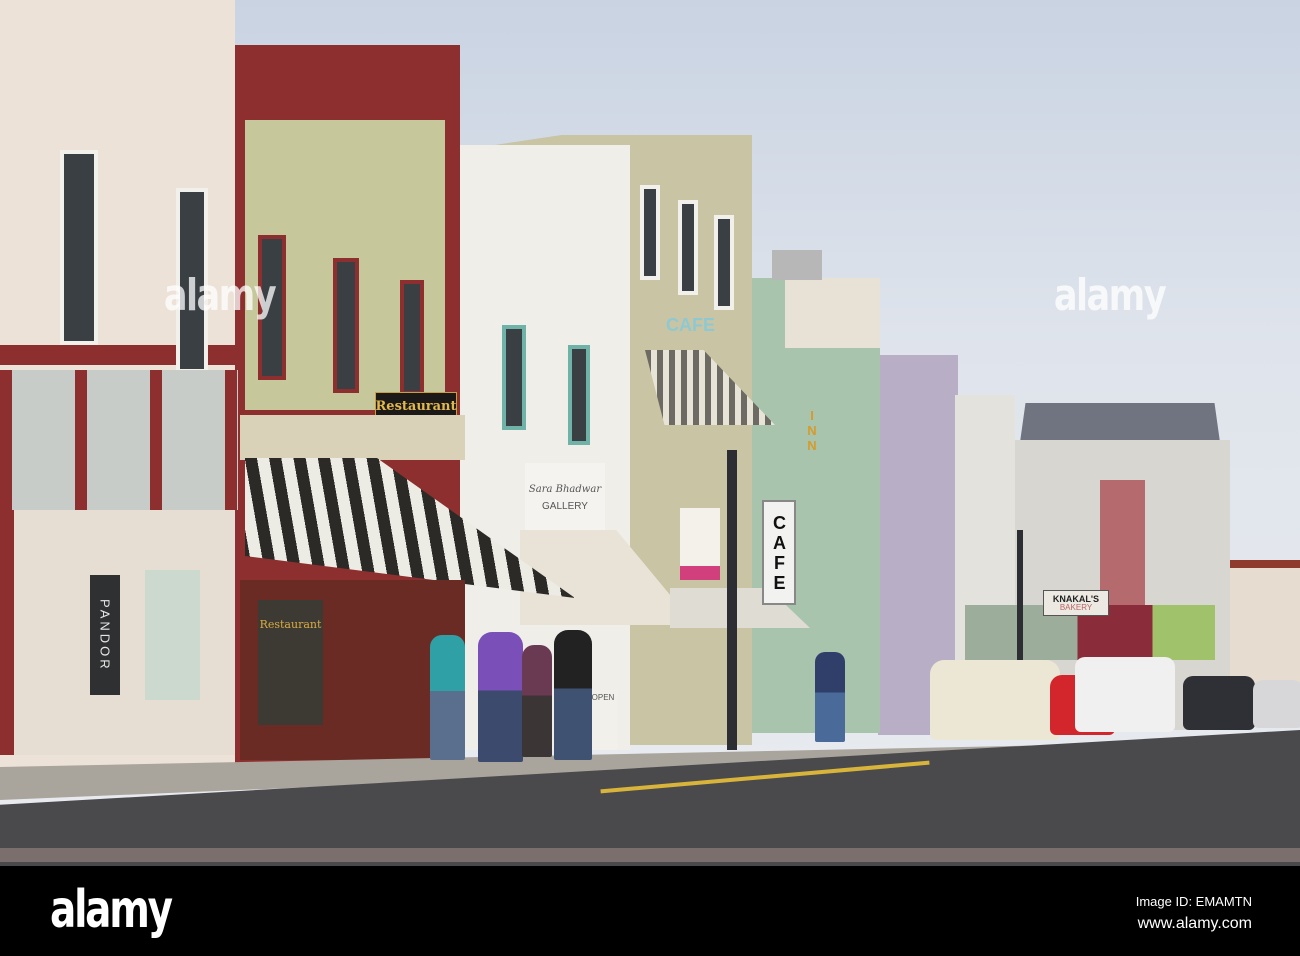 Image resolution: width=1300 pixels, height=956 pixels. What do you see at coordinates (1125, 694) in the screenshot?
I see `car-white-pickup` at bounding box center [1125, 694].